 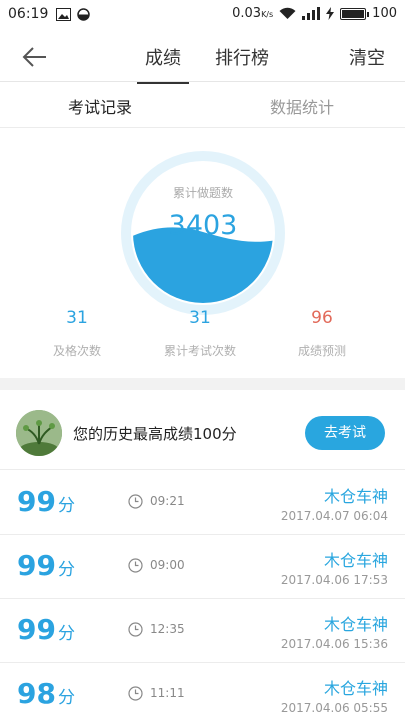 I want to click on image-icon, so click(x=63, y=14).